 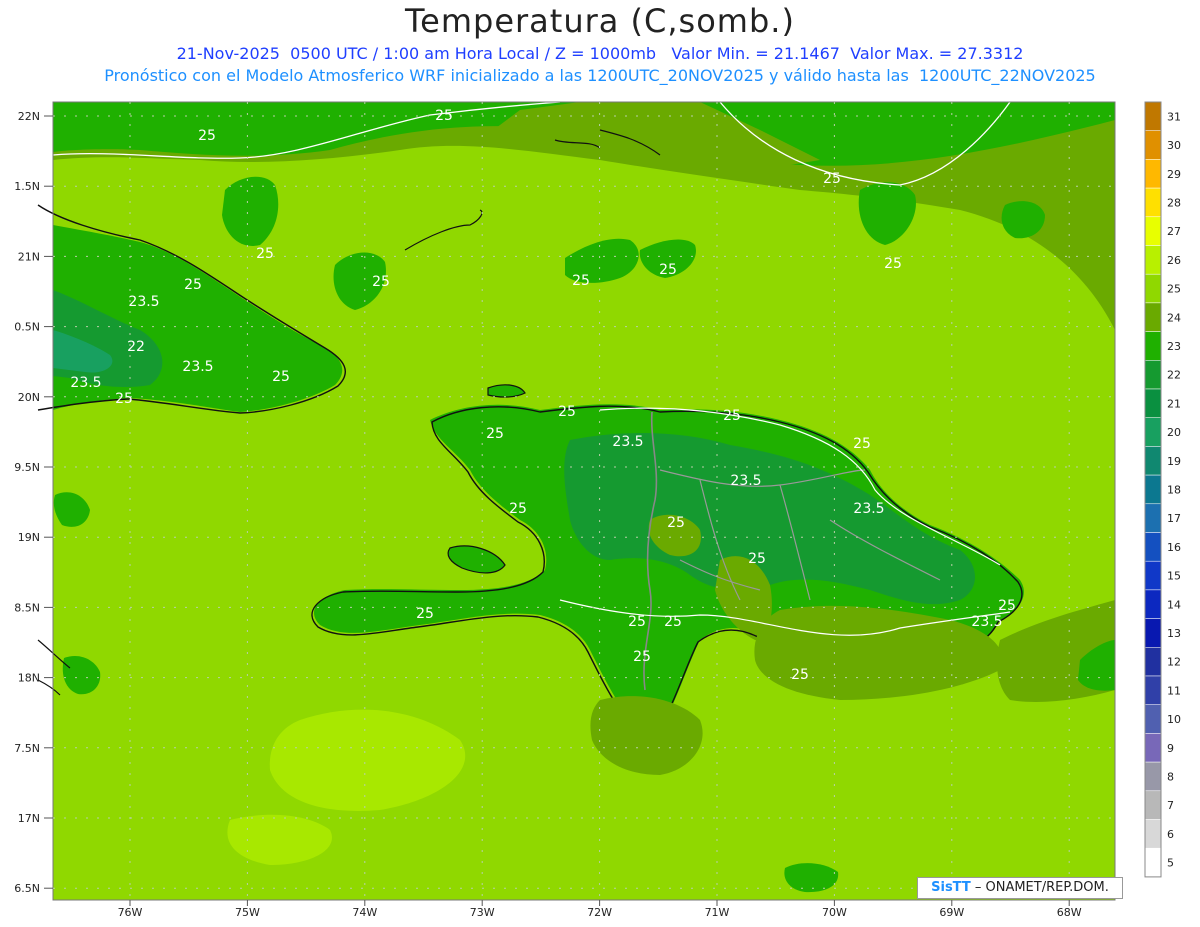 I want to click on colorbar-label: 6, so click(x=1170, y=834).